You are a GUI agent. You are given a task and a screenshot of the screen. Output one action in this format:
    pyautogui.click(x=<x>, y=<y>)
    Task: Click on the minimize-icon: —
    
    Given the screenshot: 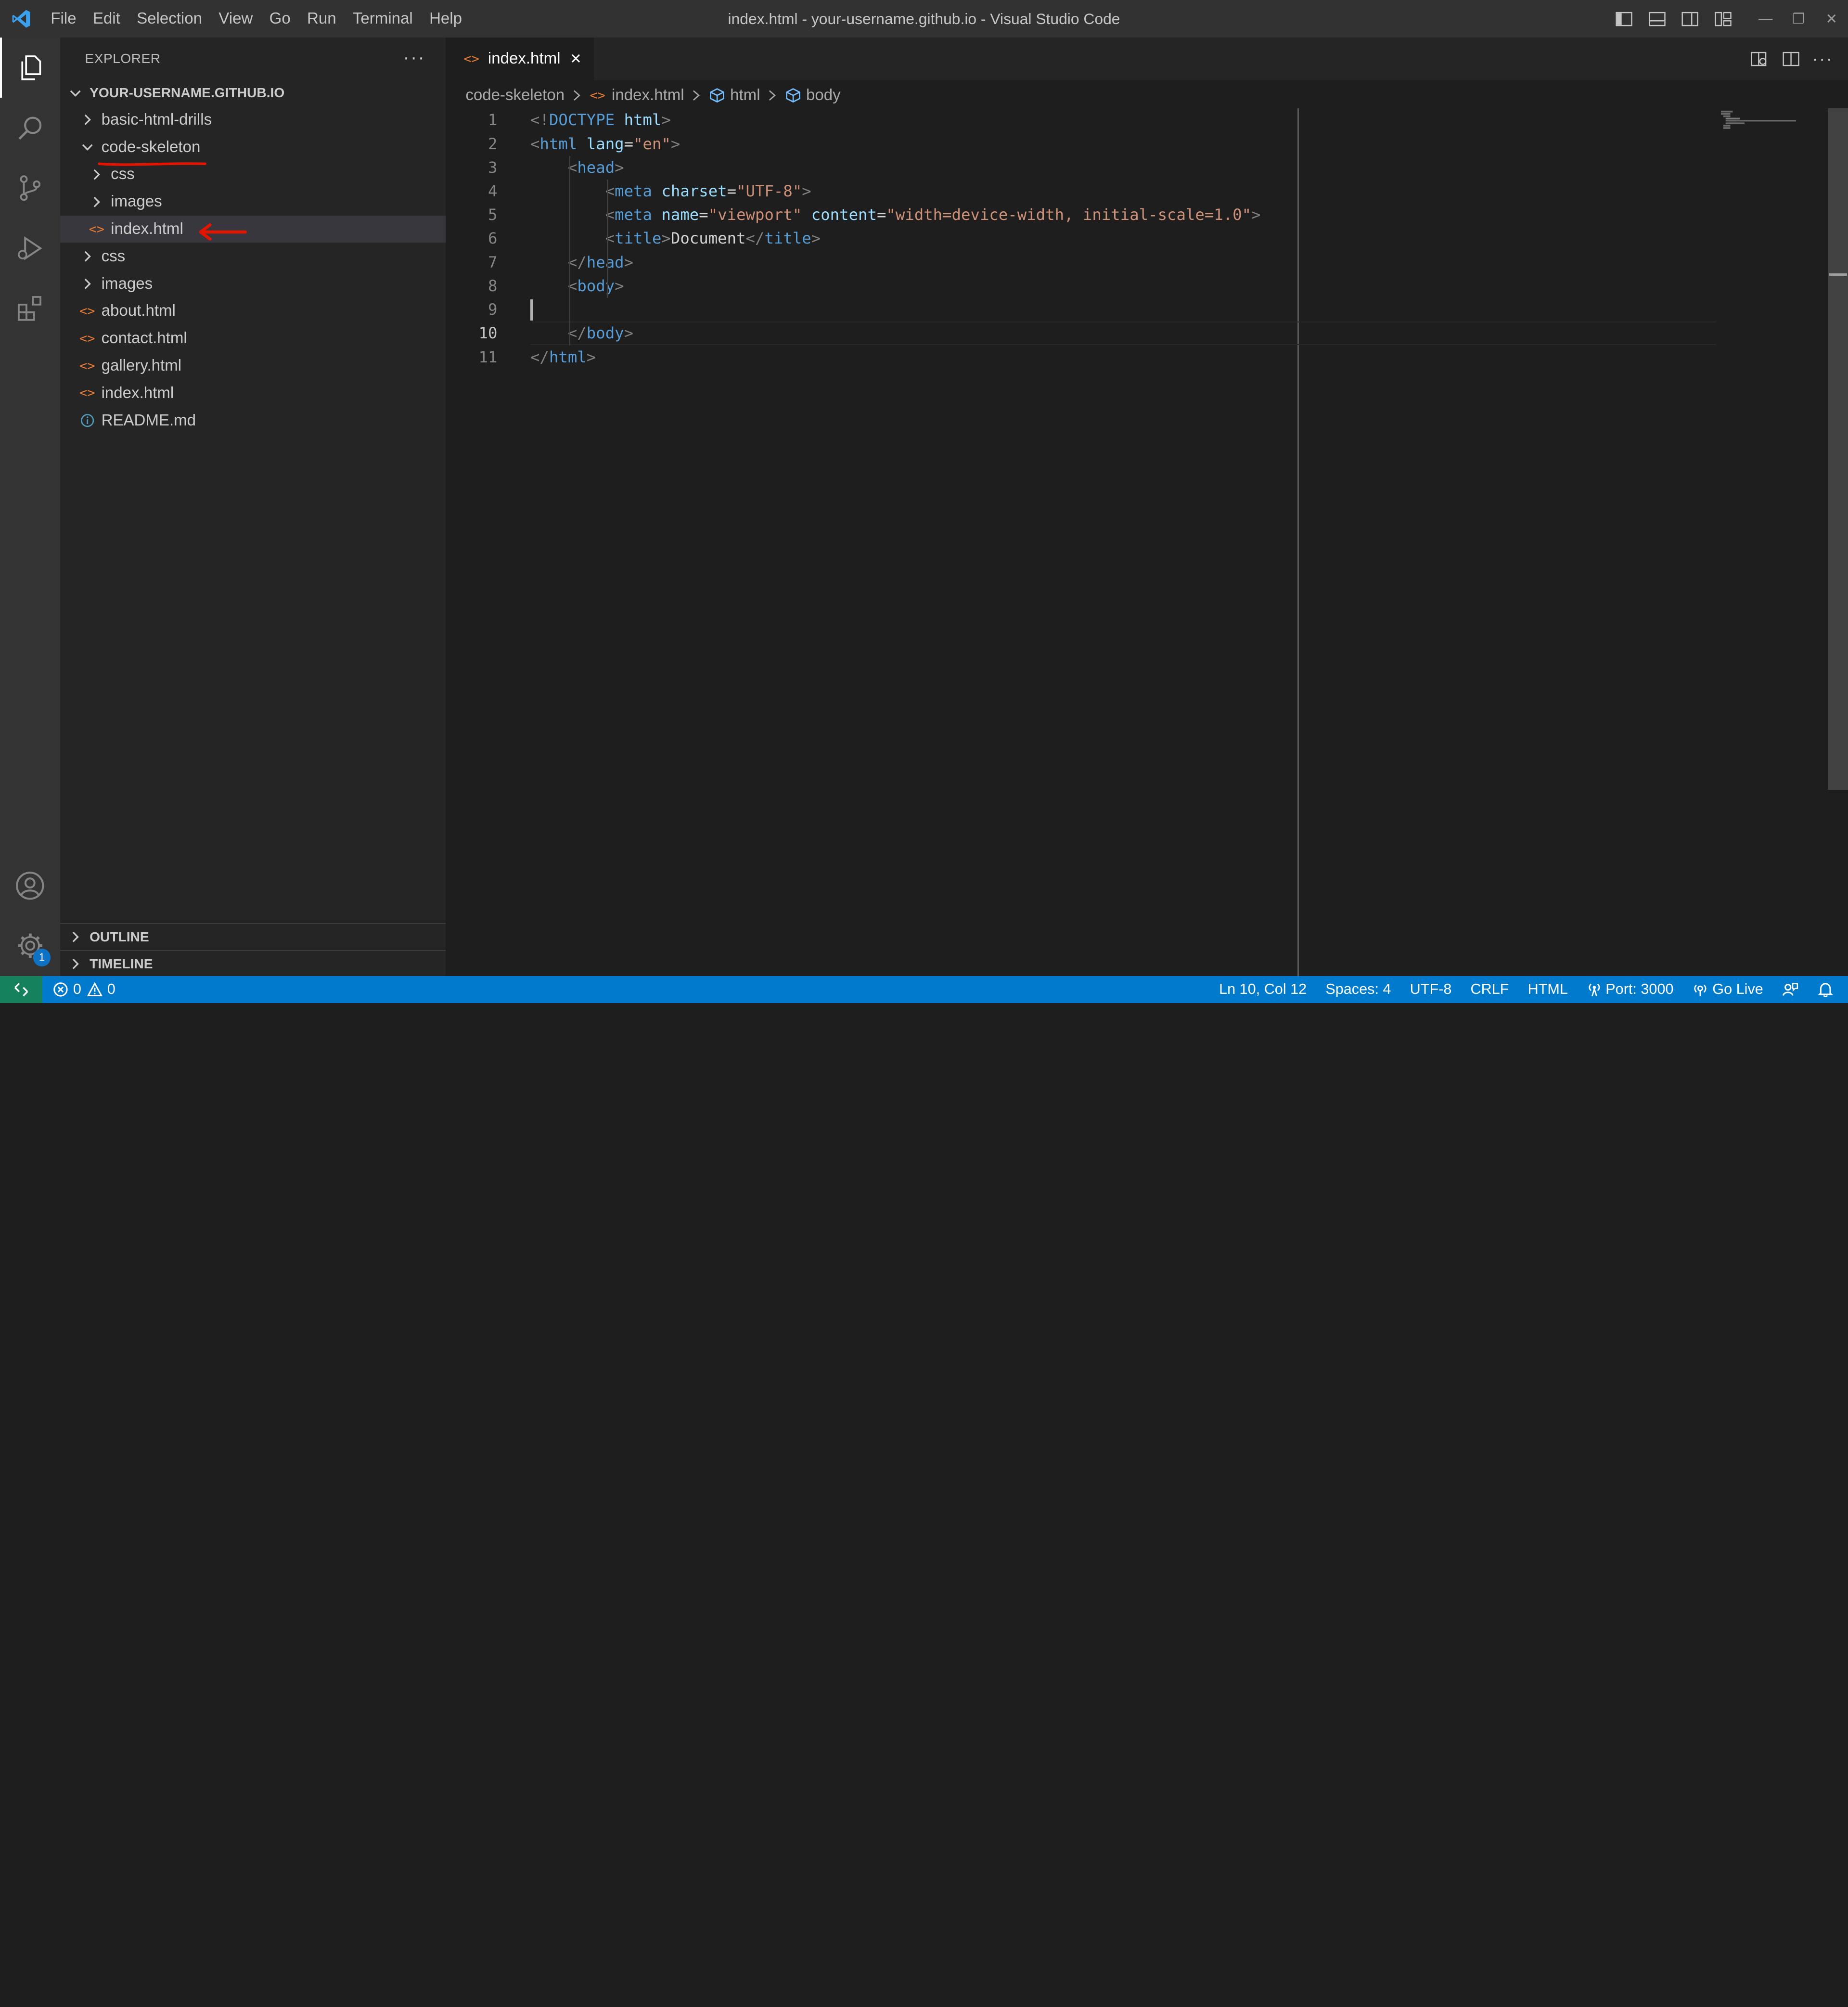 What is the action you would take?
    pyautogui.click(x=1765, y=19)
    